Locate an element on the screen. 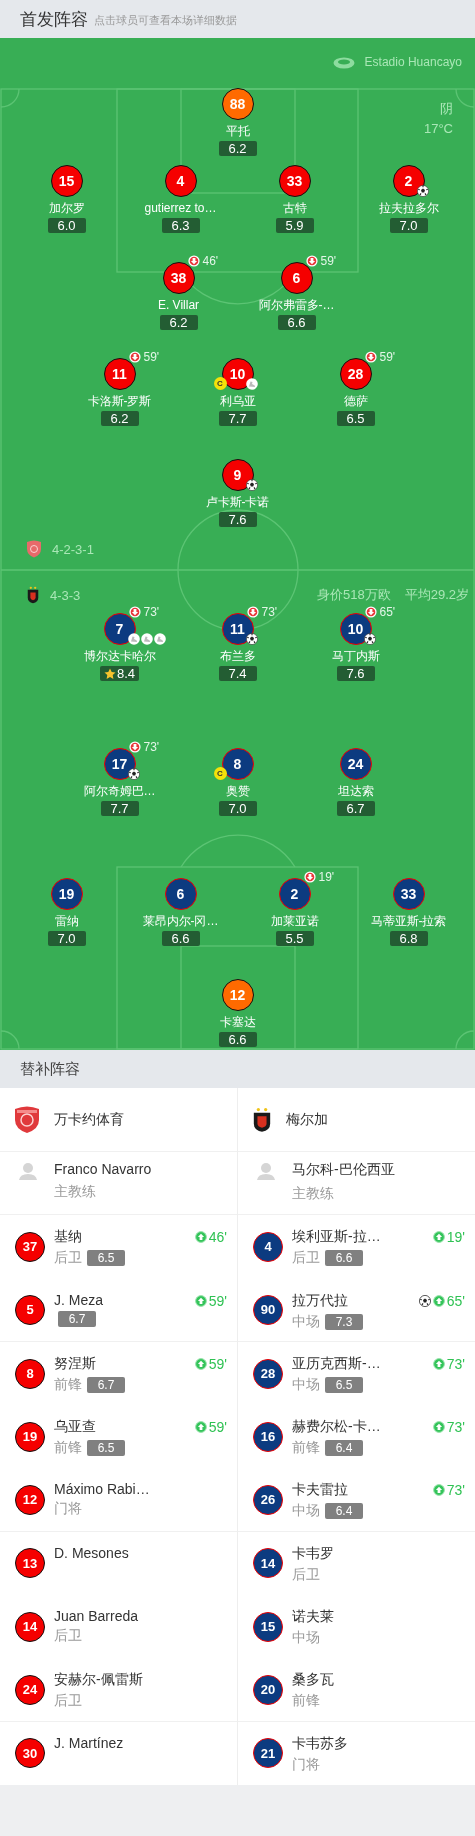 Image resolution: width=475 pixels, height=1836 pixels. captain-badge: C is located at coordinates (220, 383).